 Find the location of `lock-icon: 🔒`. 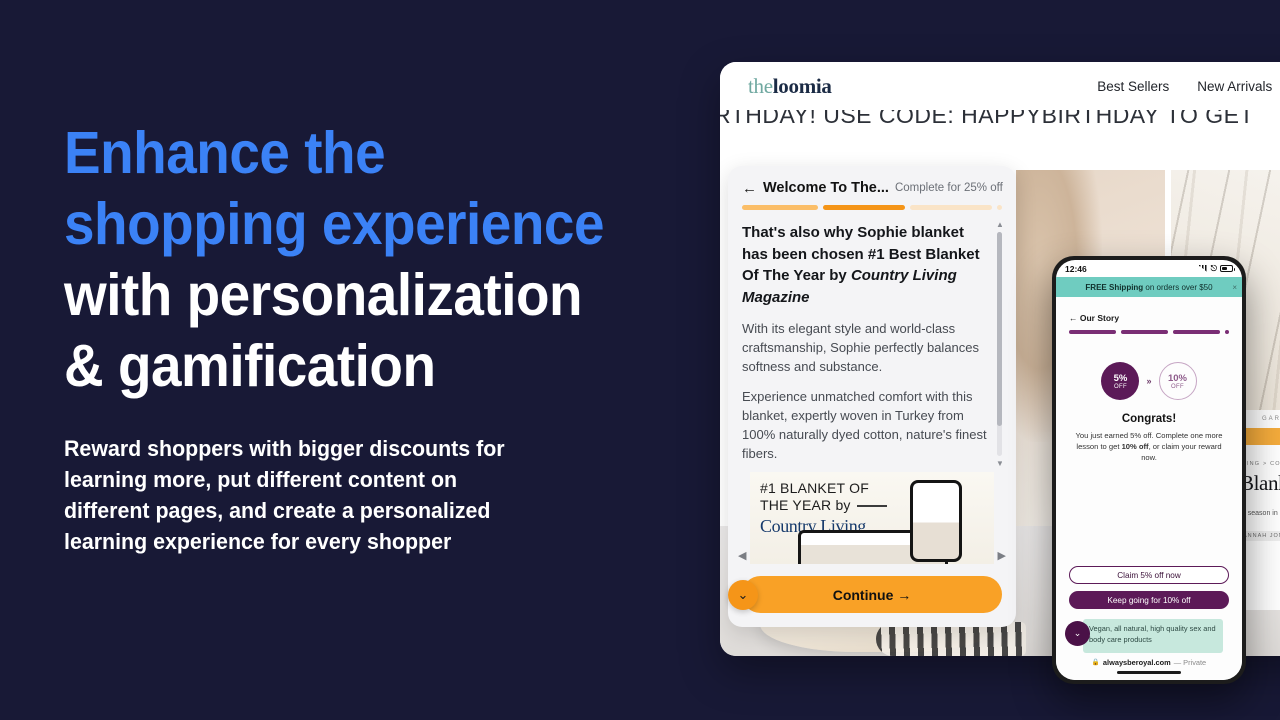

lock-icon: 🔒 is located at coordinates (1095, 662).